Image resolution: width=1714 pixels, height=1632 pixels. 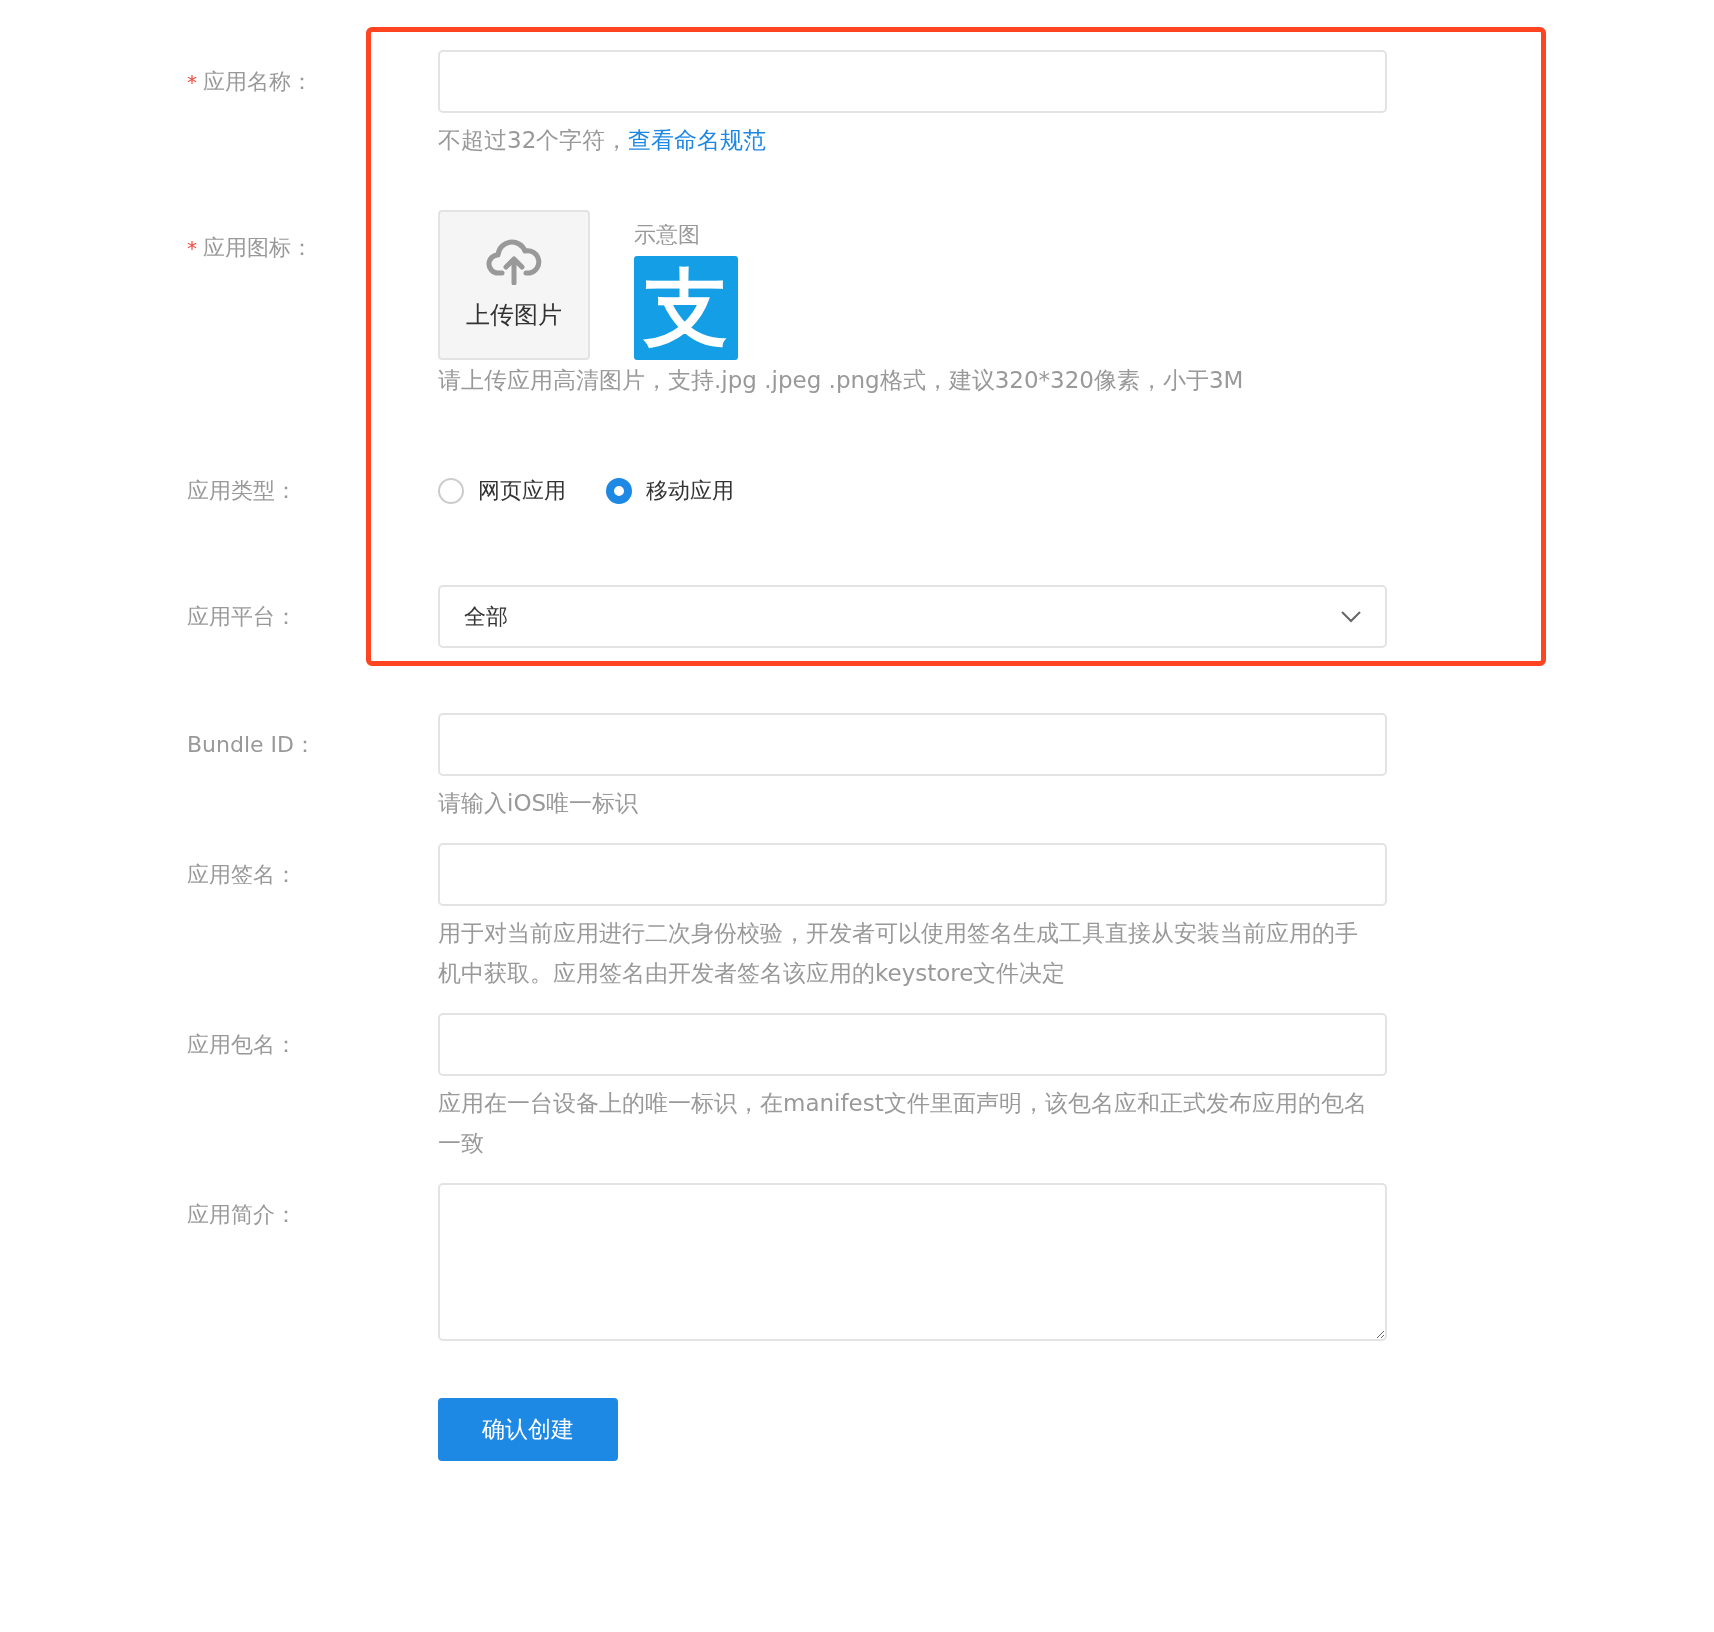 I want to click on confirm-create-button: 确认创建, so click(x=528, y=1429).